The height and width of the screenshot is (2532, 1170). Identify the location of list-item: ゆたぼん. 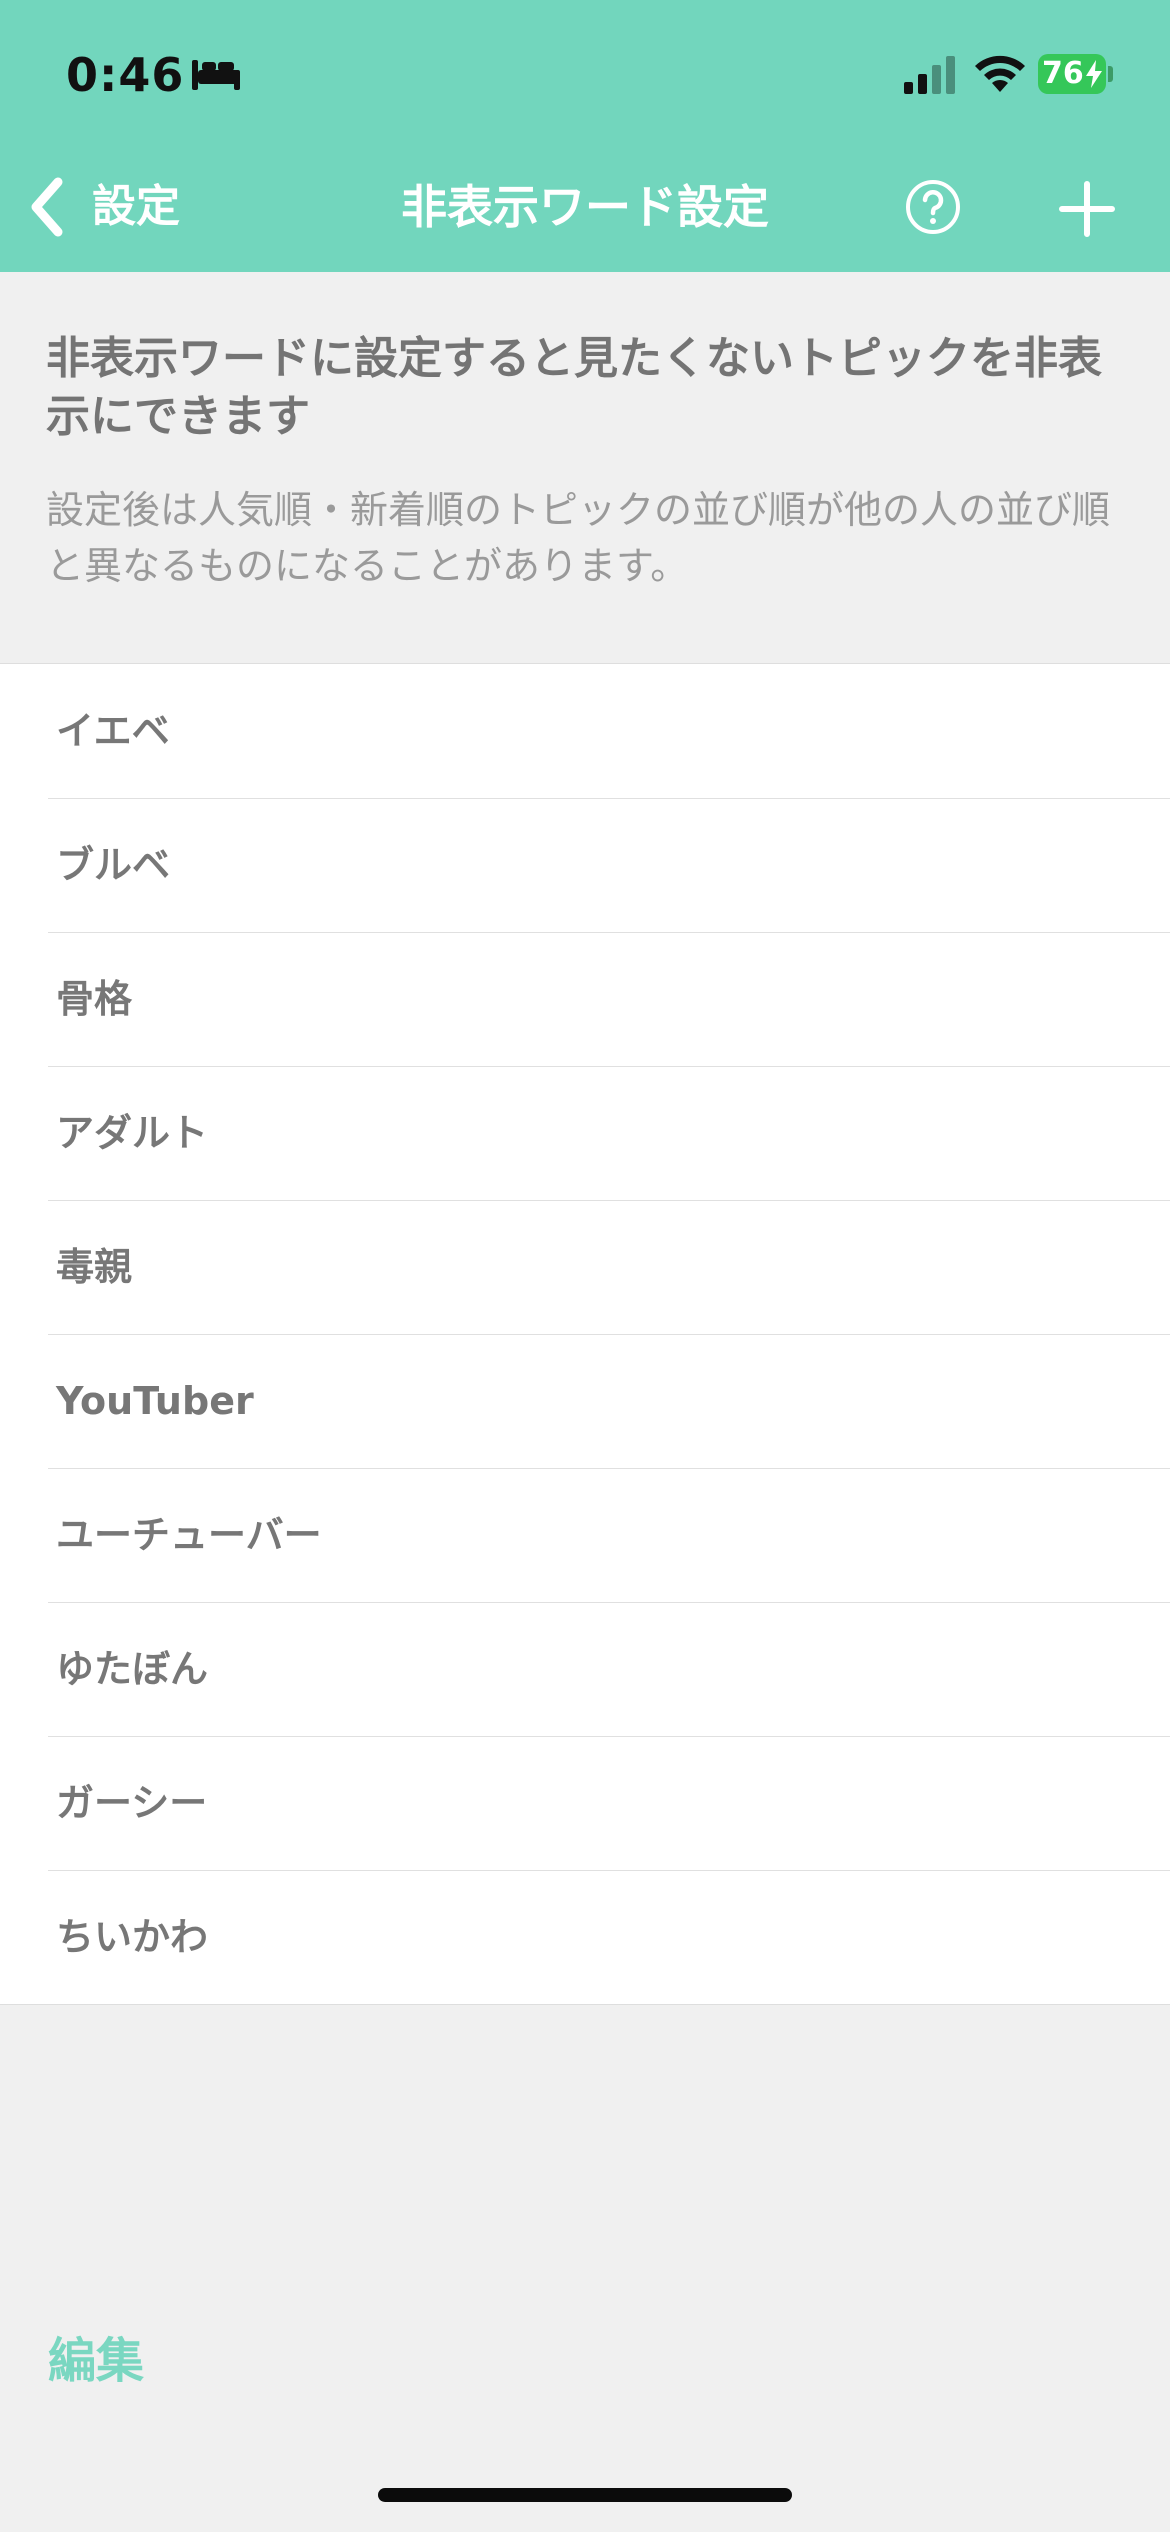
(585, 1669).